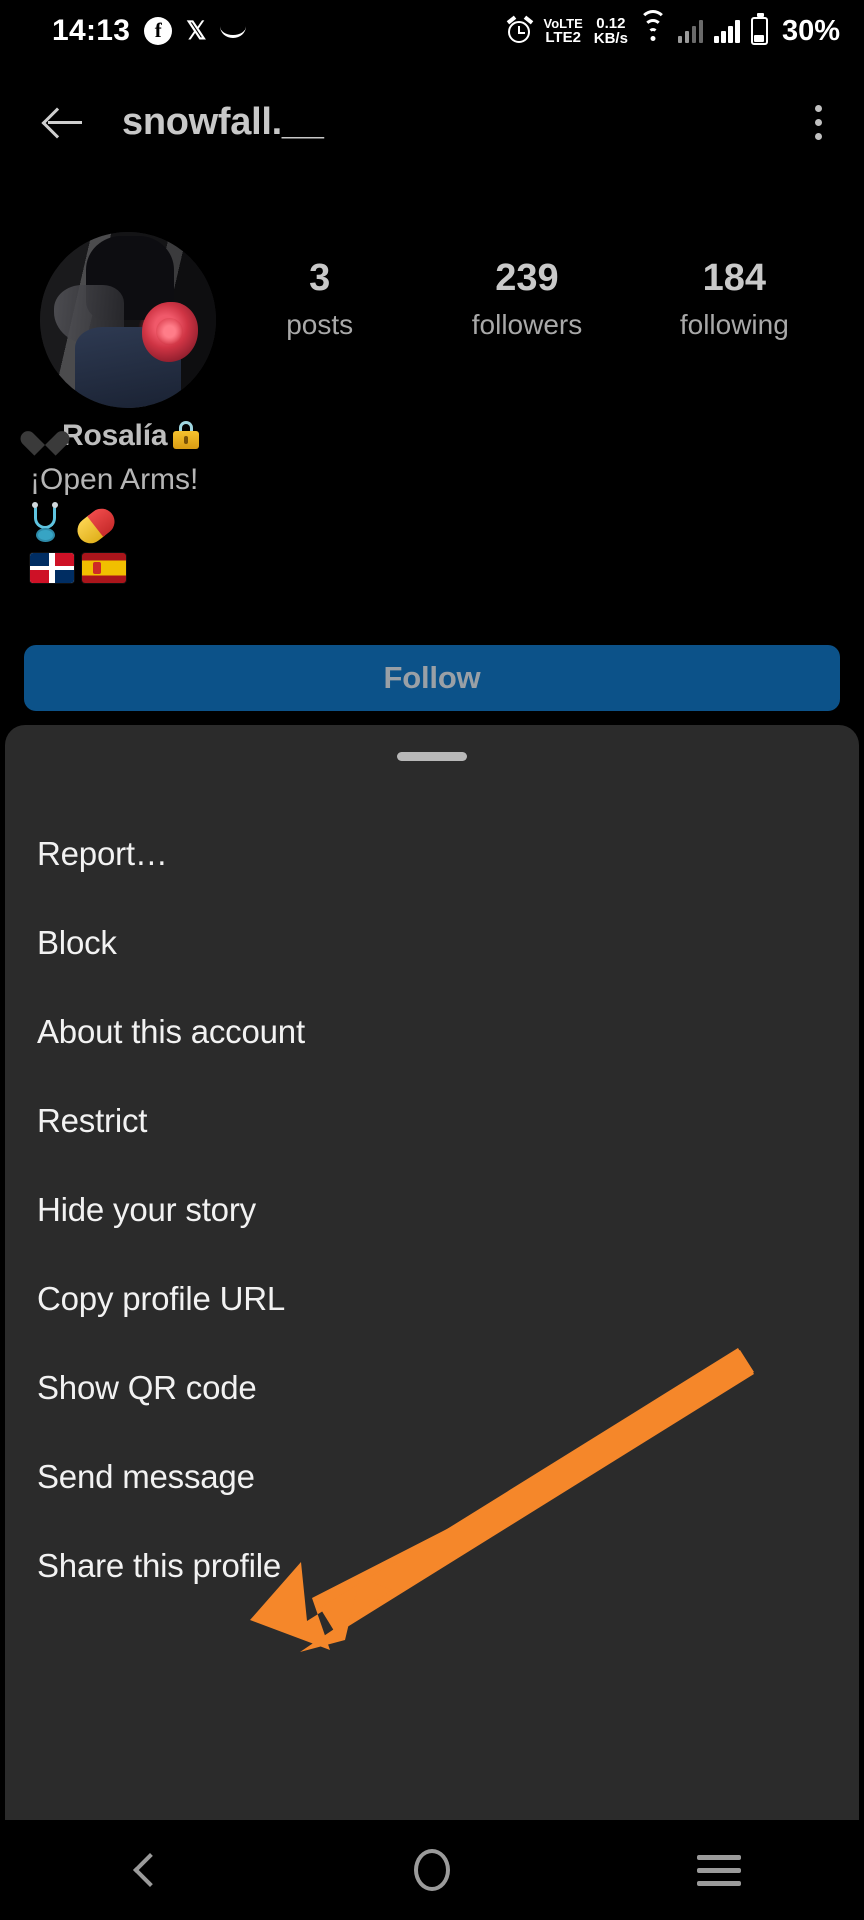 This screenshot has width=864, height=1920. What do you see at coordinates (158, 31) in the screenshot?
I see `facebook-icon` at bounding box center [158, 31].